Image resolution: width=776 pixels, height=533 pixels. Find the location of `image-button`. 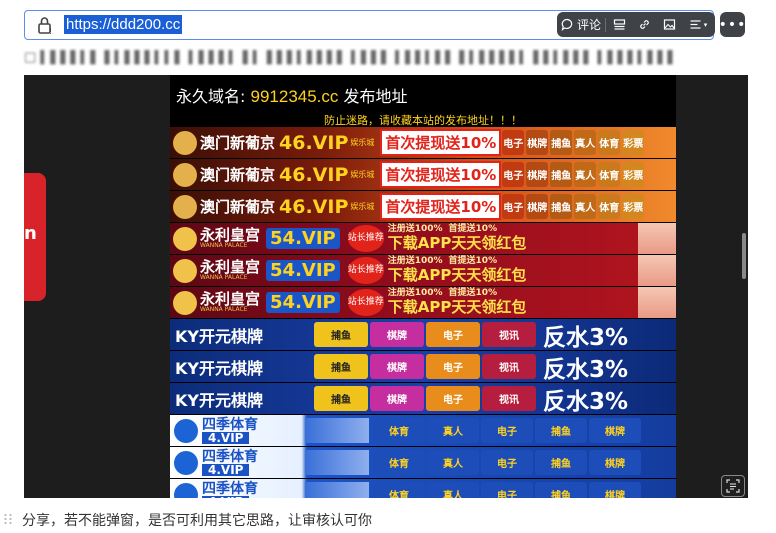

image-button is located at coordinates (669, 24).